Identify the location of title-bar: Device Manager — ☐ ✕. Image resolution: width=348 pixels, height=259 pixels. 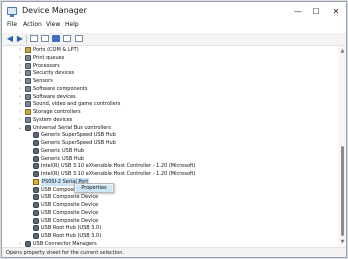
(174, 12).